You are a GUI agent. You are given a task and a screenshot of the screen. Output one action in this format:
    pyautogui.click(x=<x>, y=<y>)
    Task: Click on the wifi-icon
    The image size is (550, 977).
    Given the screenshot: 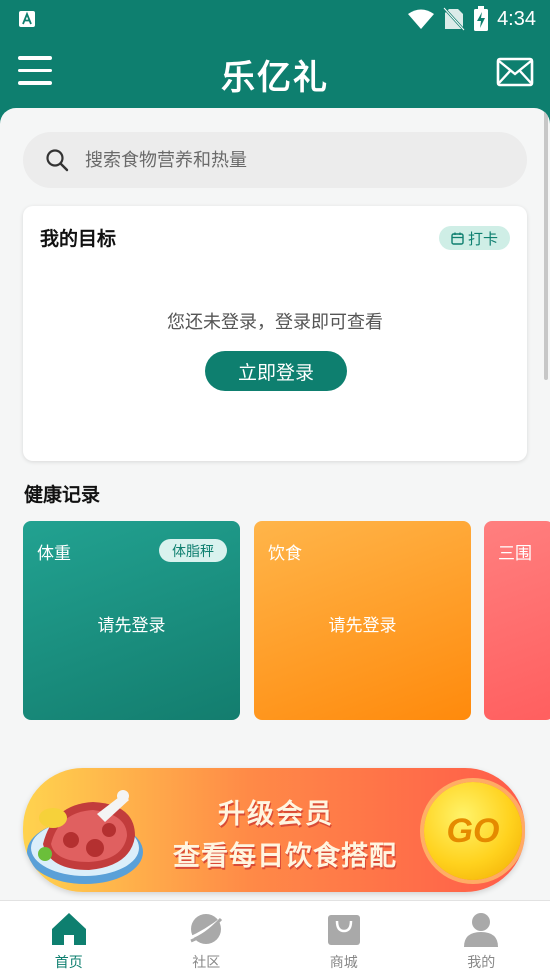 What is the action you would take?
    pyautogui.click(x=421, y=19)
    